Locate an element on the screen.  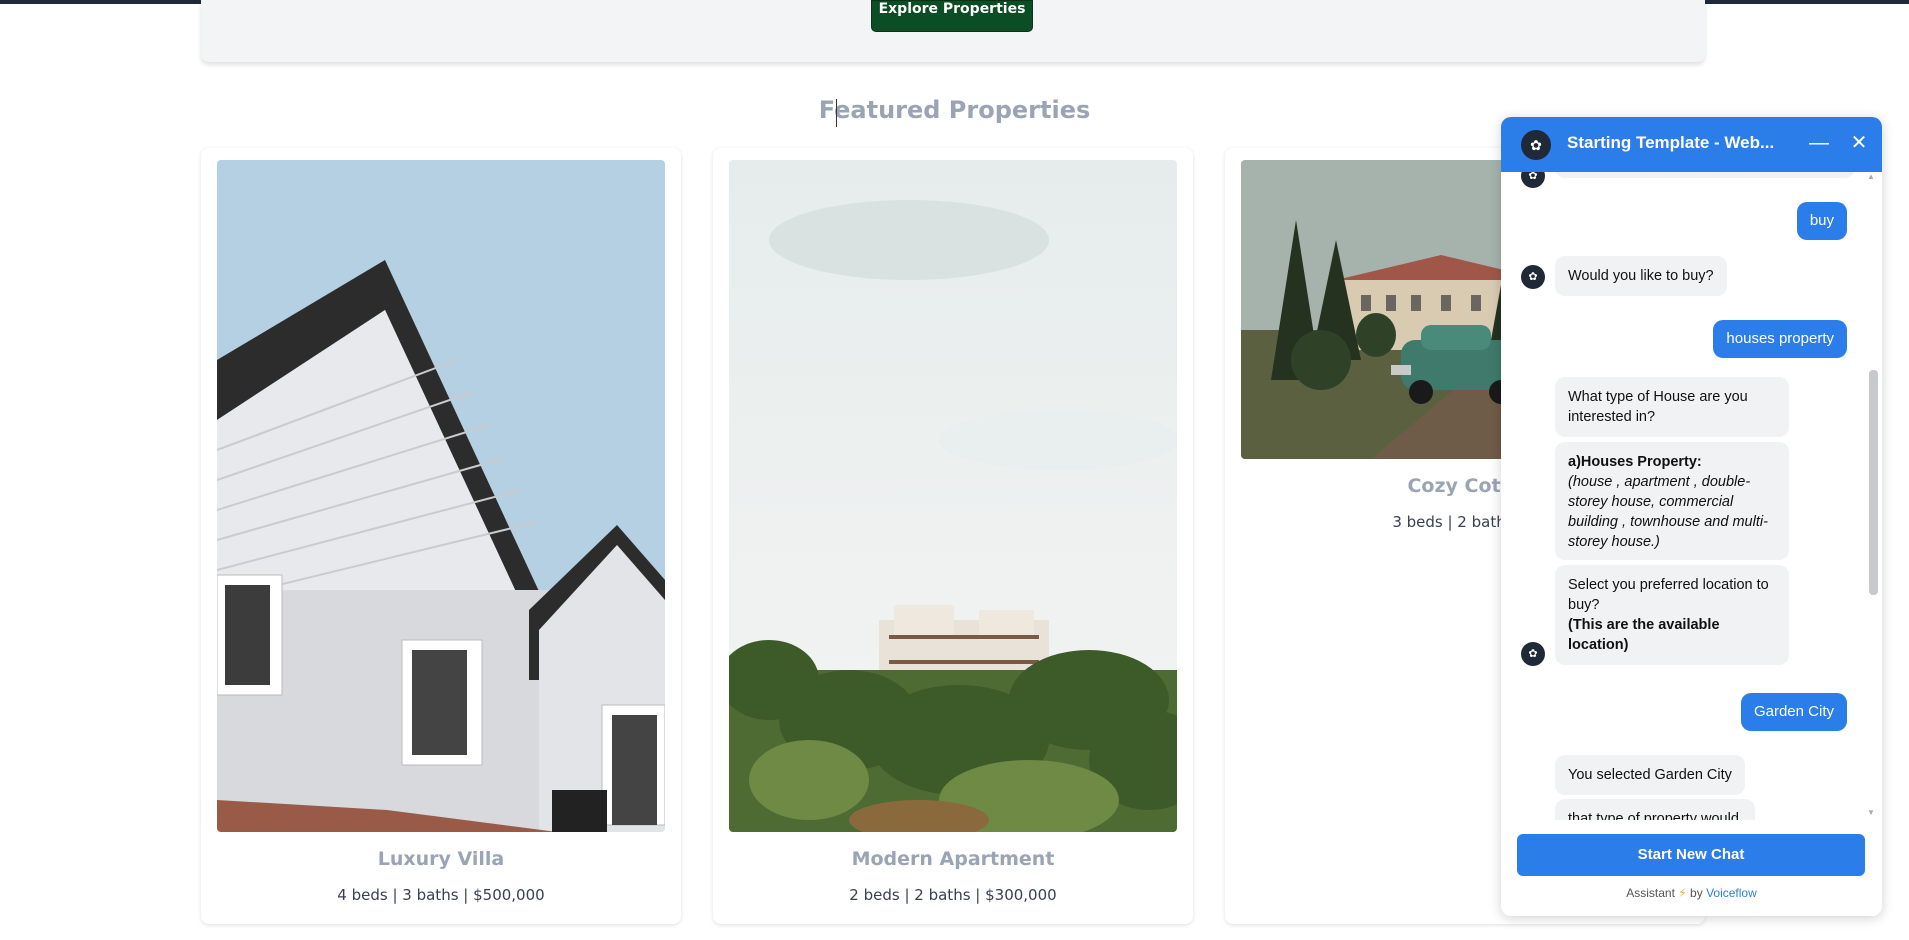
powered-prefix: Assistant is located at coordinates (1650, 893).